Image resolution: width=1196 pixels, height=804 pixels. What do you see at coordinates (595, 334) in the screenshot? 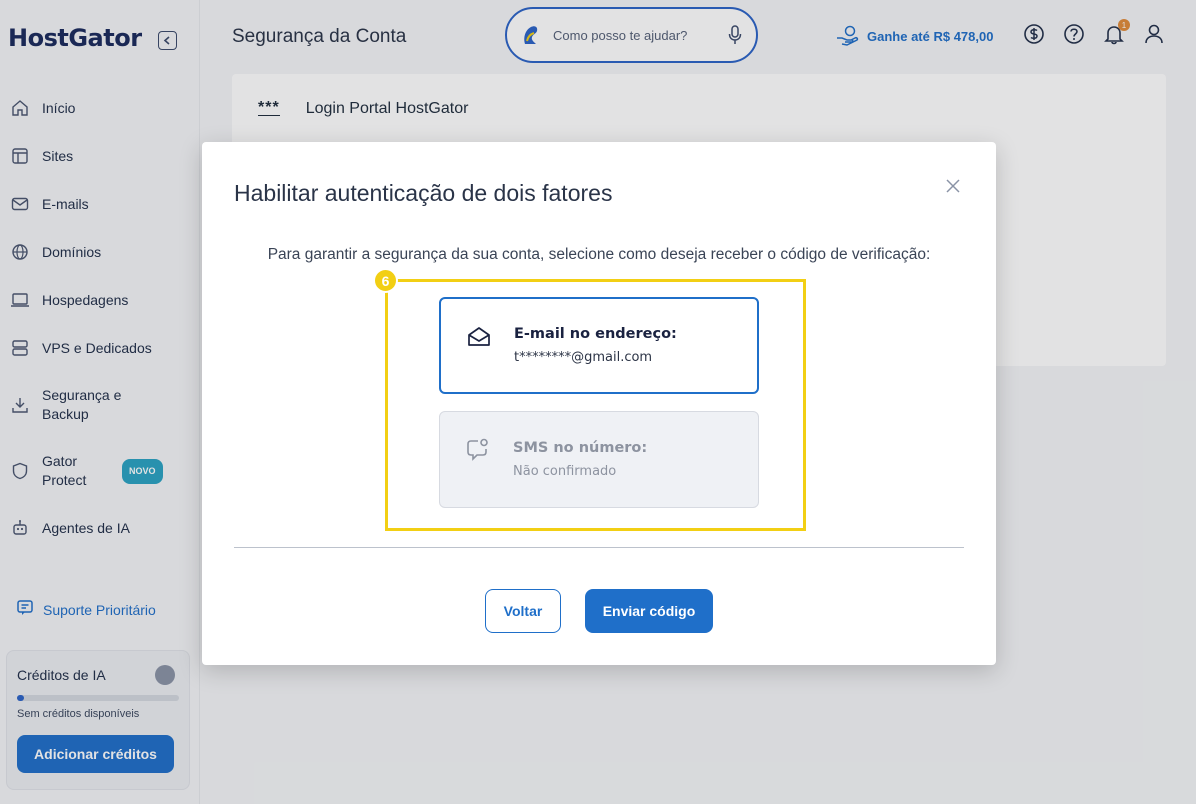
I see `email-option-title: E-mail no endereço:` at bounding box center [595, 334].